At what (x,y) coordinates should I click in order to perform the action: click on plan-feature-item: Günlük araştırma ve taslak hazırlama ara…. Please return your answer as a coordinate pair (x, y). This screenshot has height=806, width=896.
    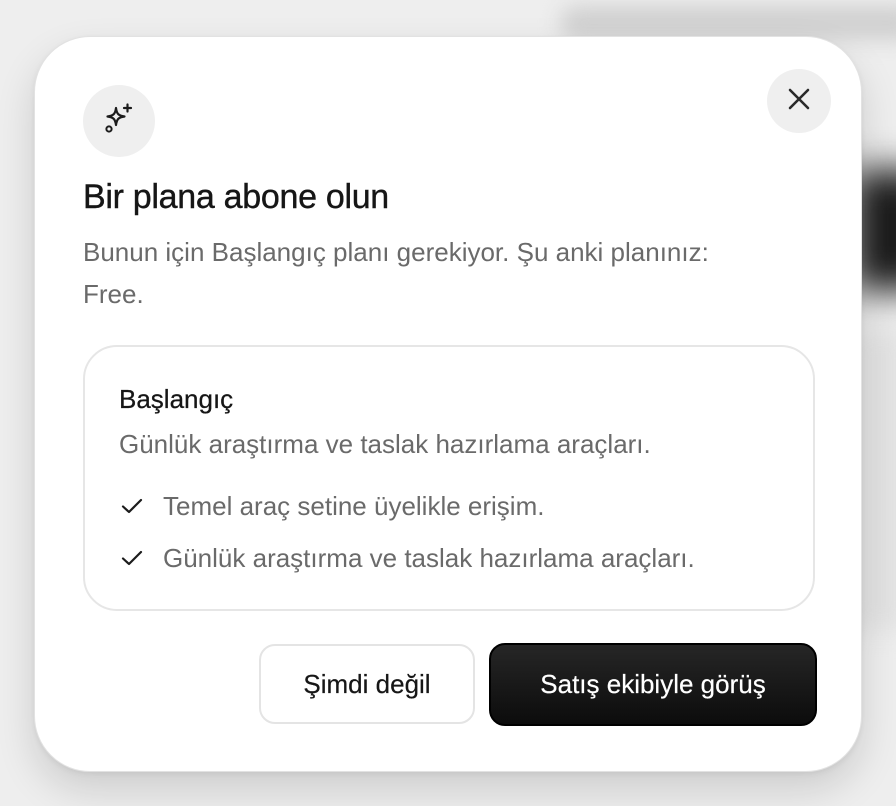
    Looking at the image, I should click on (407, 558).